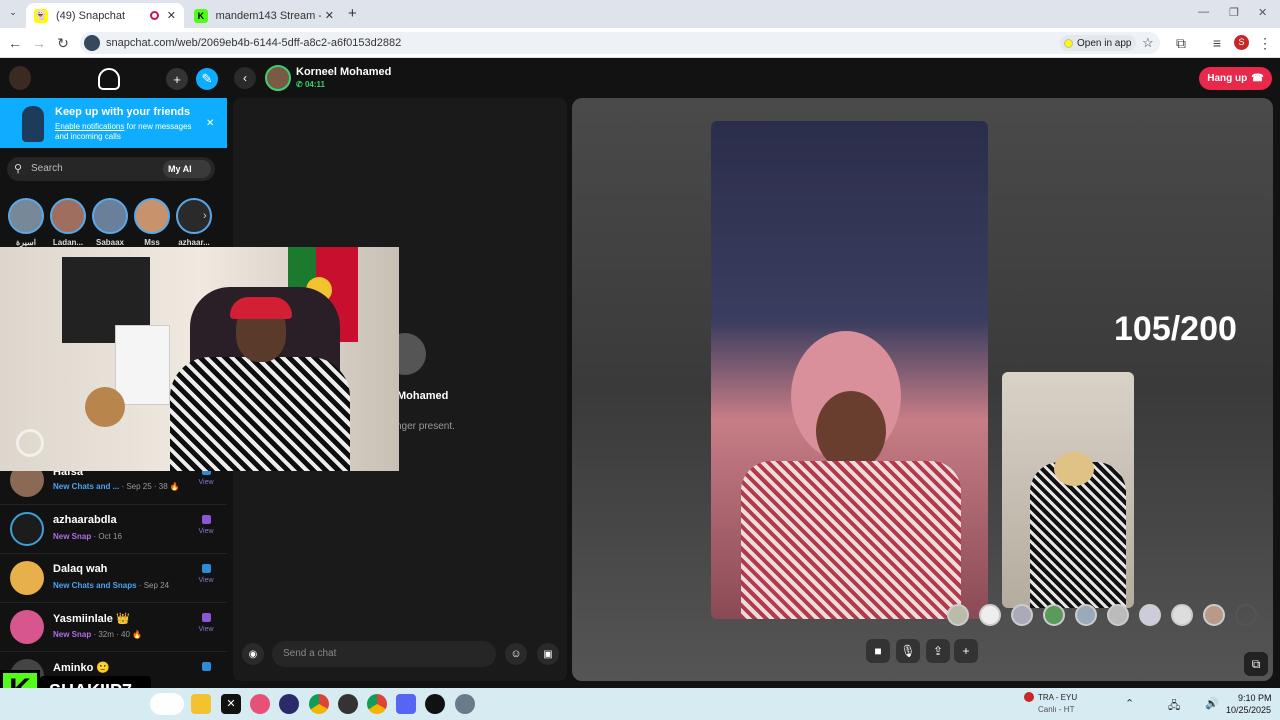 The height and width of the screenshot is (720, 1280). I want to click on site-info-icon, so click(92, 43).